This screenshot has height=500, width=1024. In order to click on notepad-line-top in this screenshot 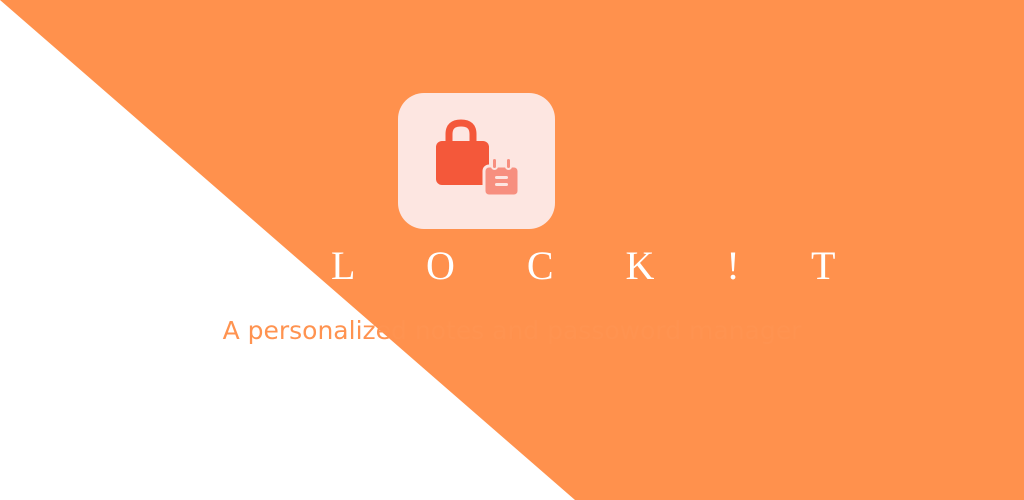, I will do `click(501, 177)`.